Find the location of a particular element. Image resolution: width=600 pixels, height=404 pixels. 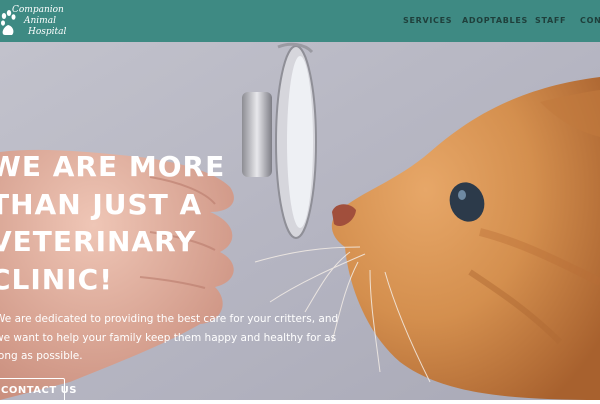

nav-contact: CONTACT is located at coordinates (590, 20).